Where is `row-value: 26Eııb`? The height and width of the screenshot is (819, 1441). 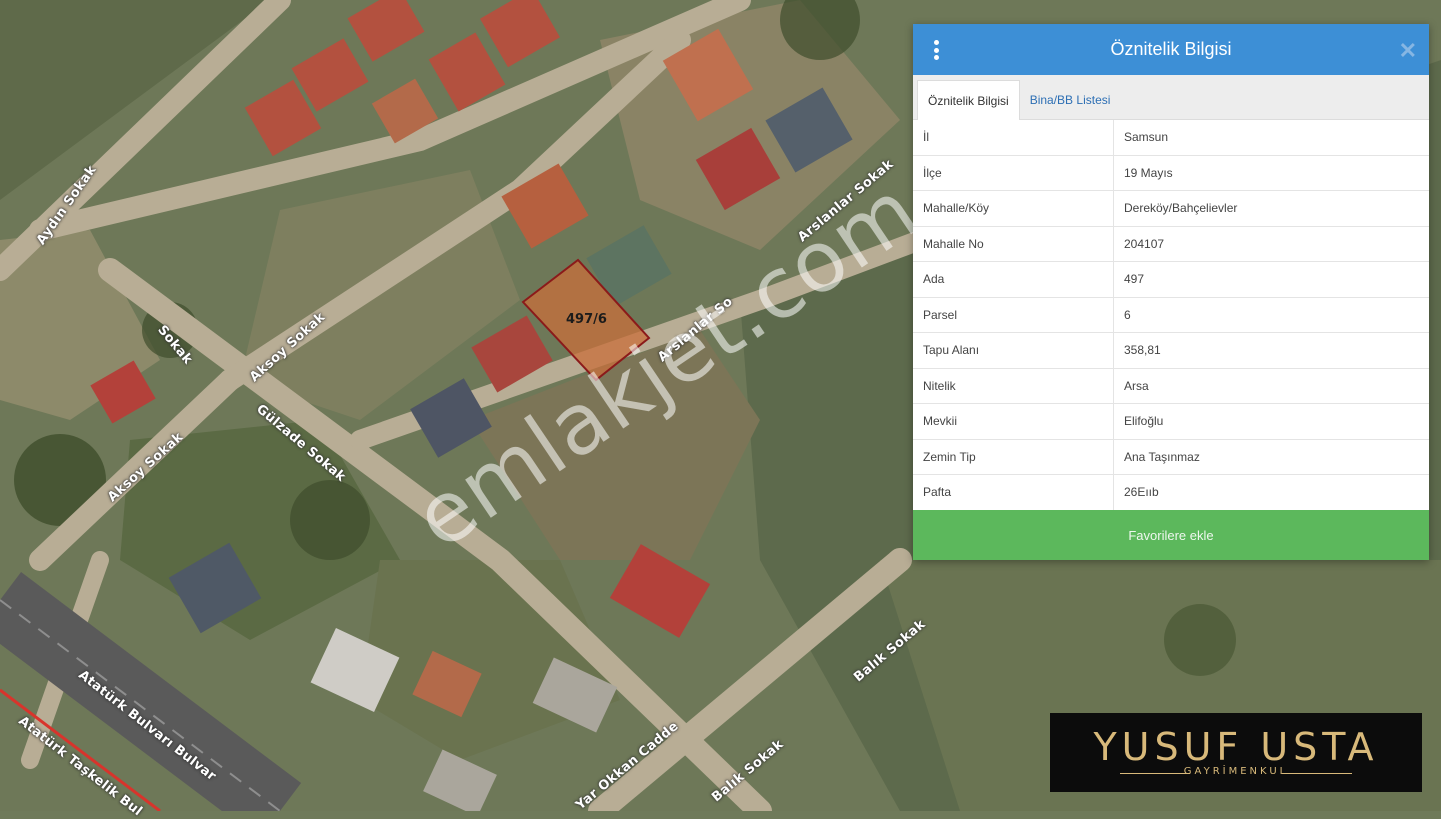
row-value: 26Eııb is located at coordinates (1271, 492).